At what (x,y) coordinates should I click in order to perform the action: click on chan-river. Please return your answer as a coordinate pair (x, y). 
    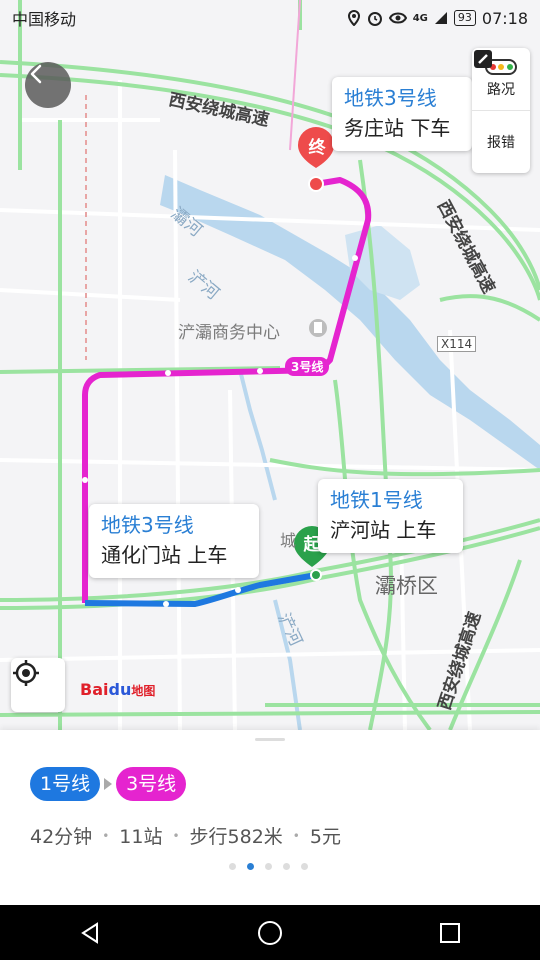
    Looking at the image, I should click on (257, 435).